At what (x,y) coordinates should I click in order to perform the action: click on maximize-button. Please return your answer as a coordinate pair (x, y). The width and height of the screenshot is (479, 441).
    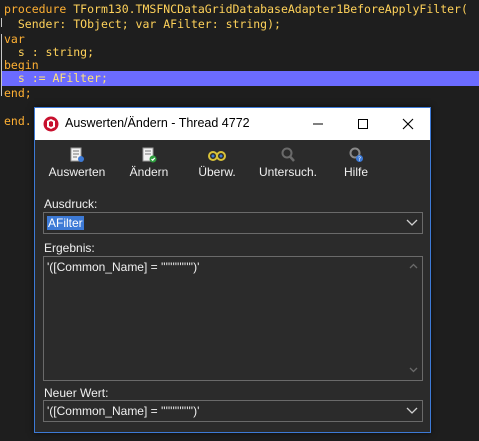
    Looking at the image, I should click on (362, 124).